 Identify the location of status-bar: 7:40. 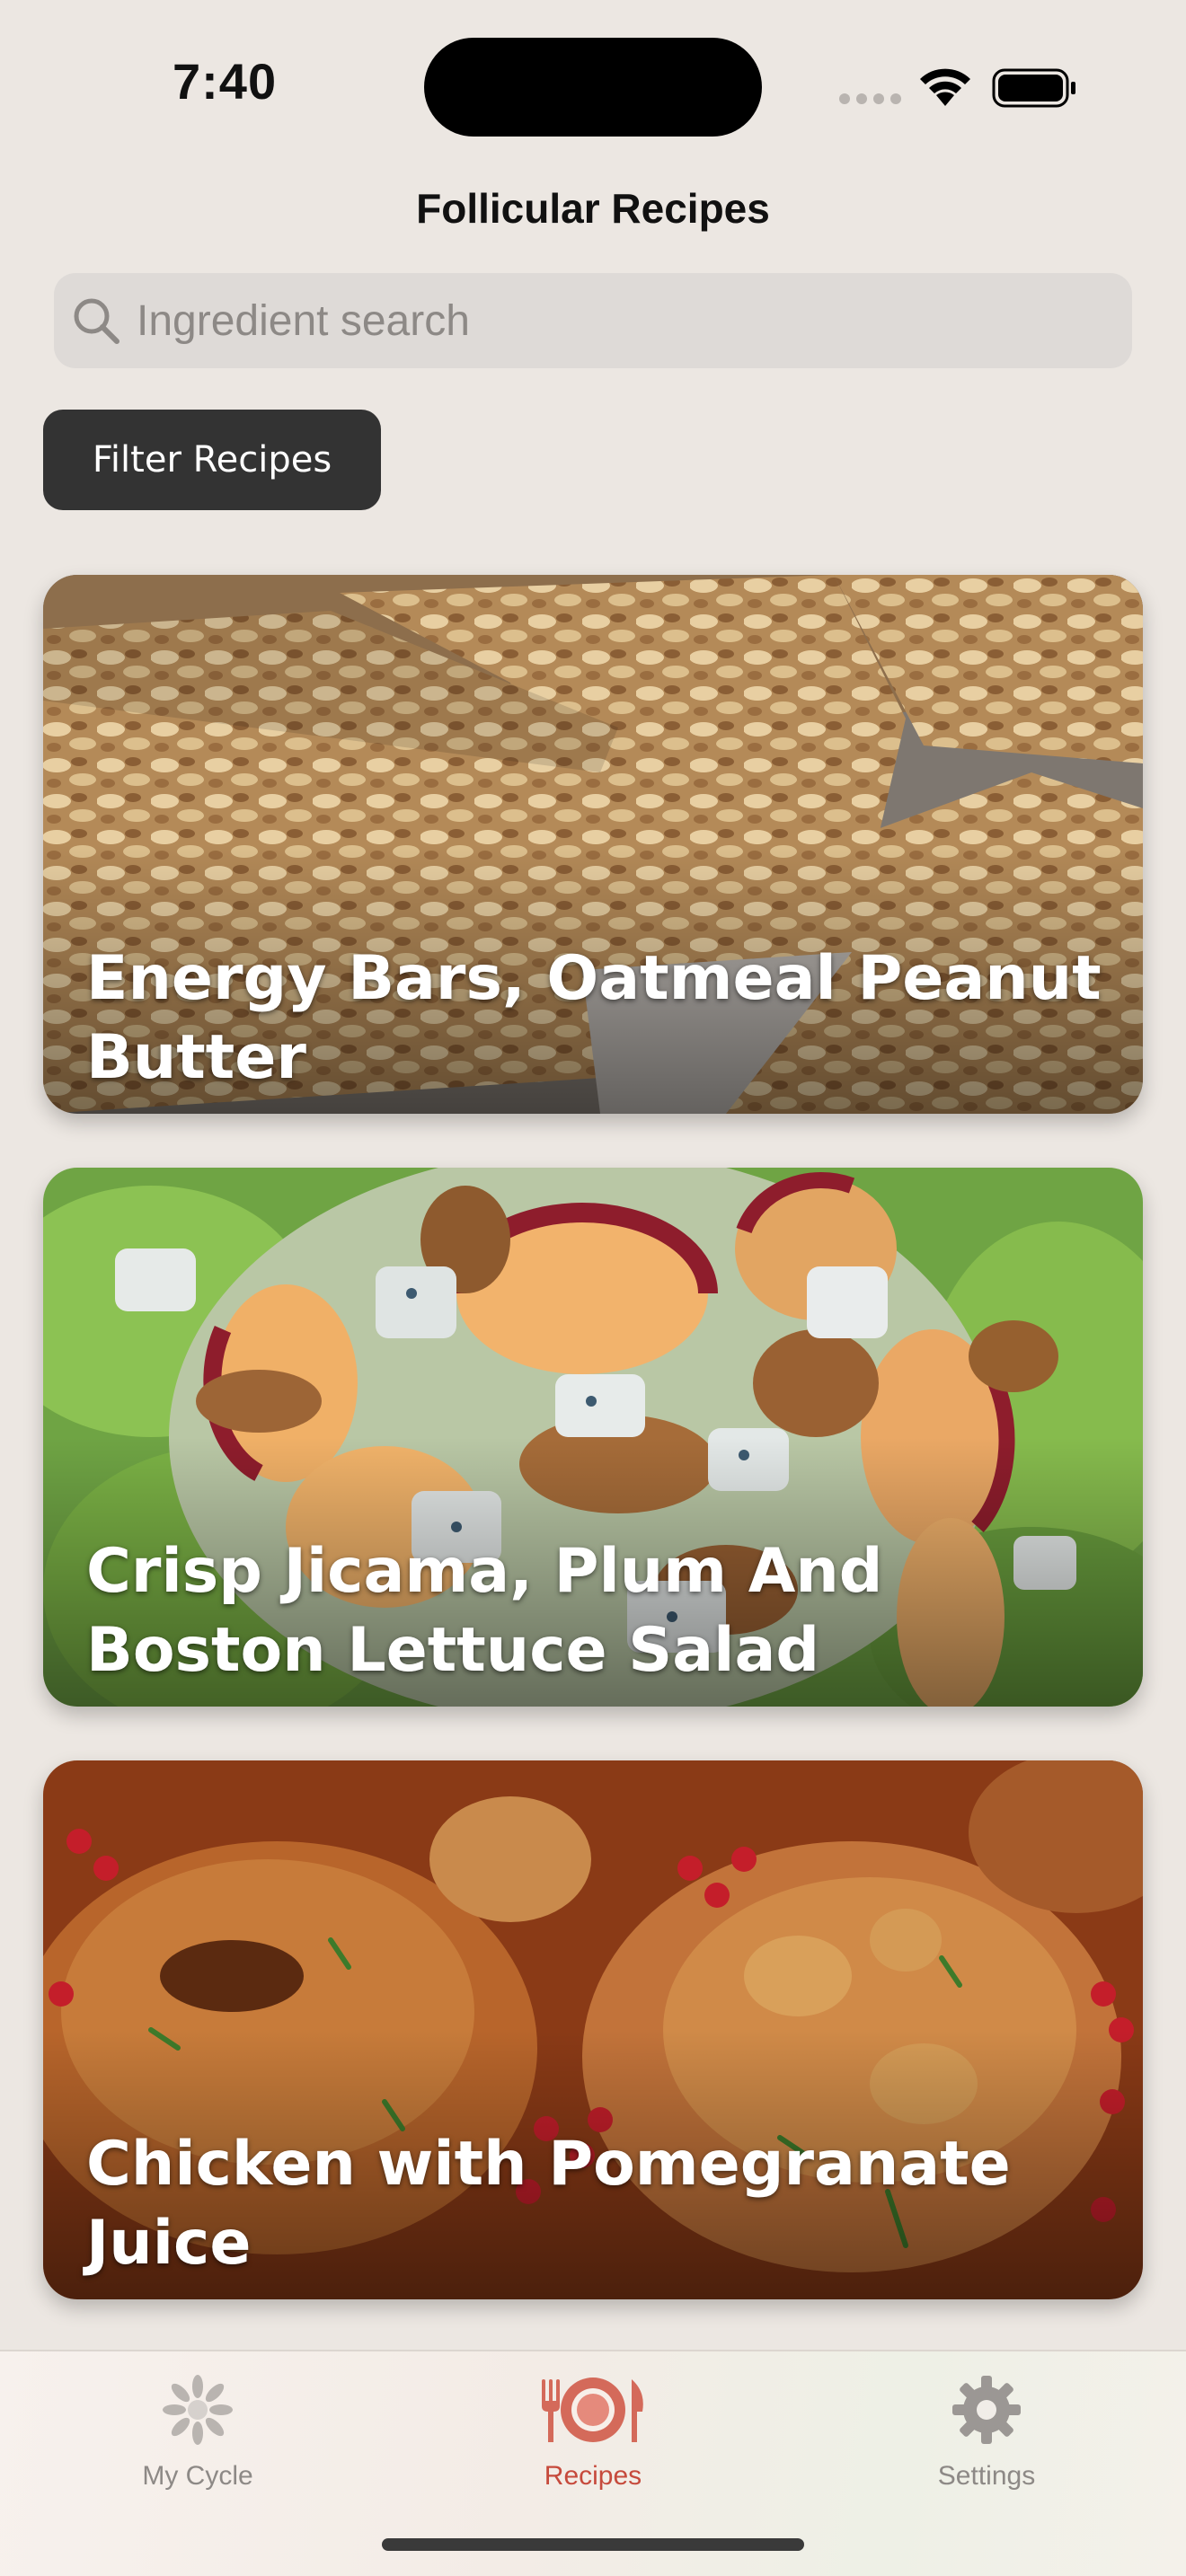
(593, 81).